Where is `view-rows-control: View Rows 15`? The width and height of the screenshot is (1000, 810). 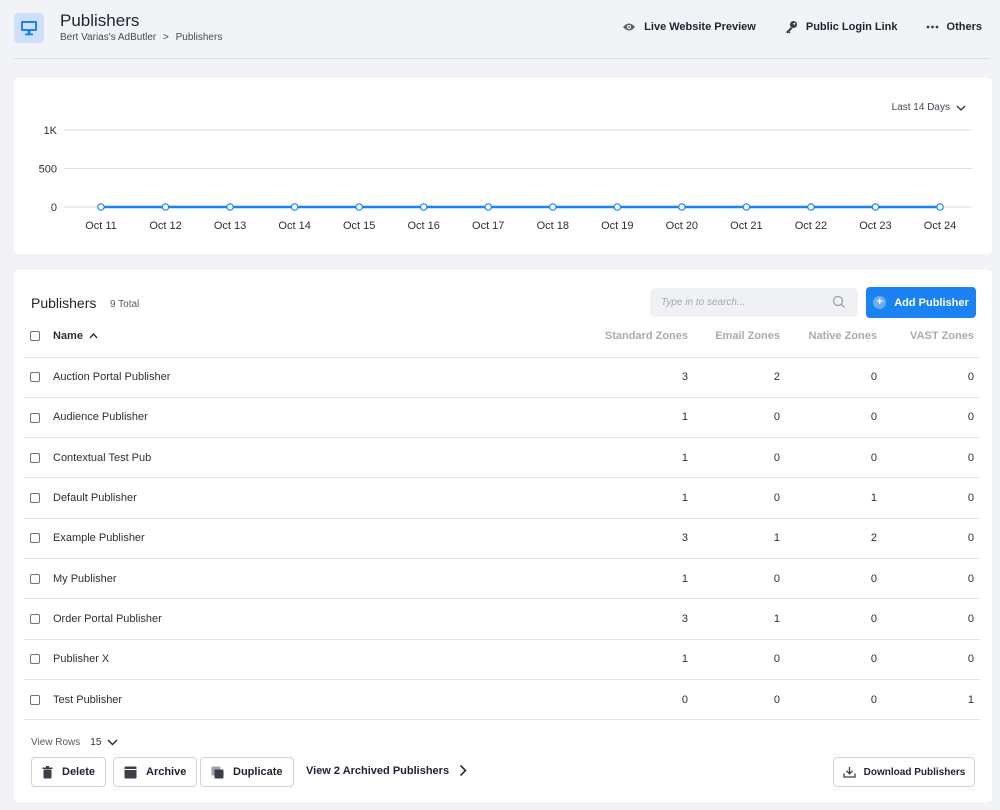
view-rows-control: View Rows 15 is located at coordinates (74, 742).